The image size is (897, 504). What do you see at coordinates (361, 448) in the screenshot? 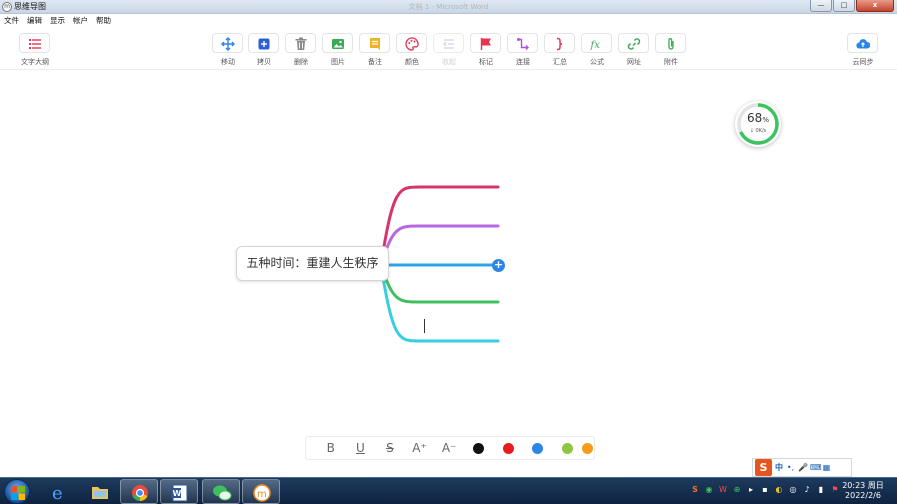
I see `underline-button: U` at bounding box center [361, 448].